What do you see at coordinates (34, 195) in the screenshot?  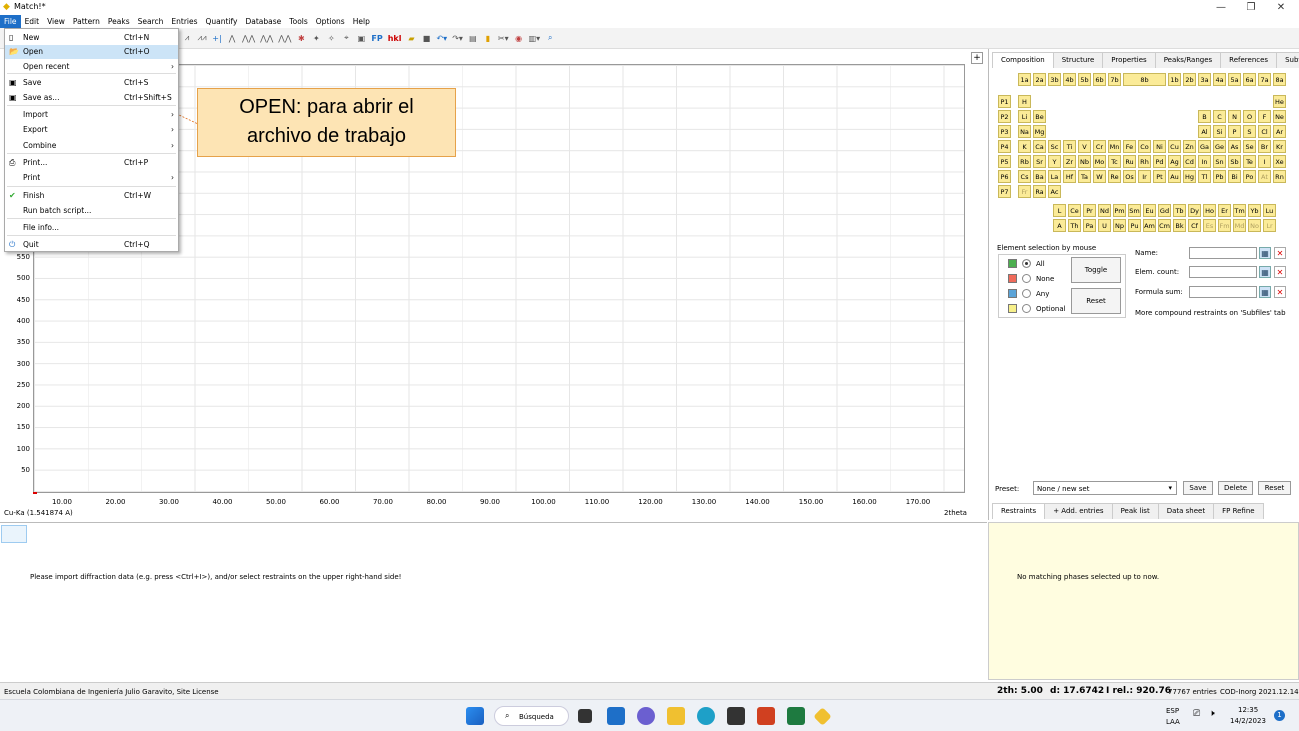 I see `menu-item-label: Finish` at bounding box center [34, 195].